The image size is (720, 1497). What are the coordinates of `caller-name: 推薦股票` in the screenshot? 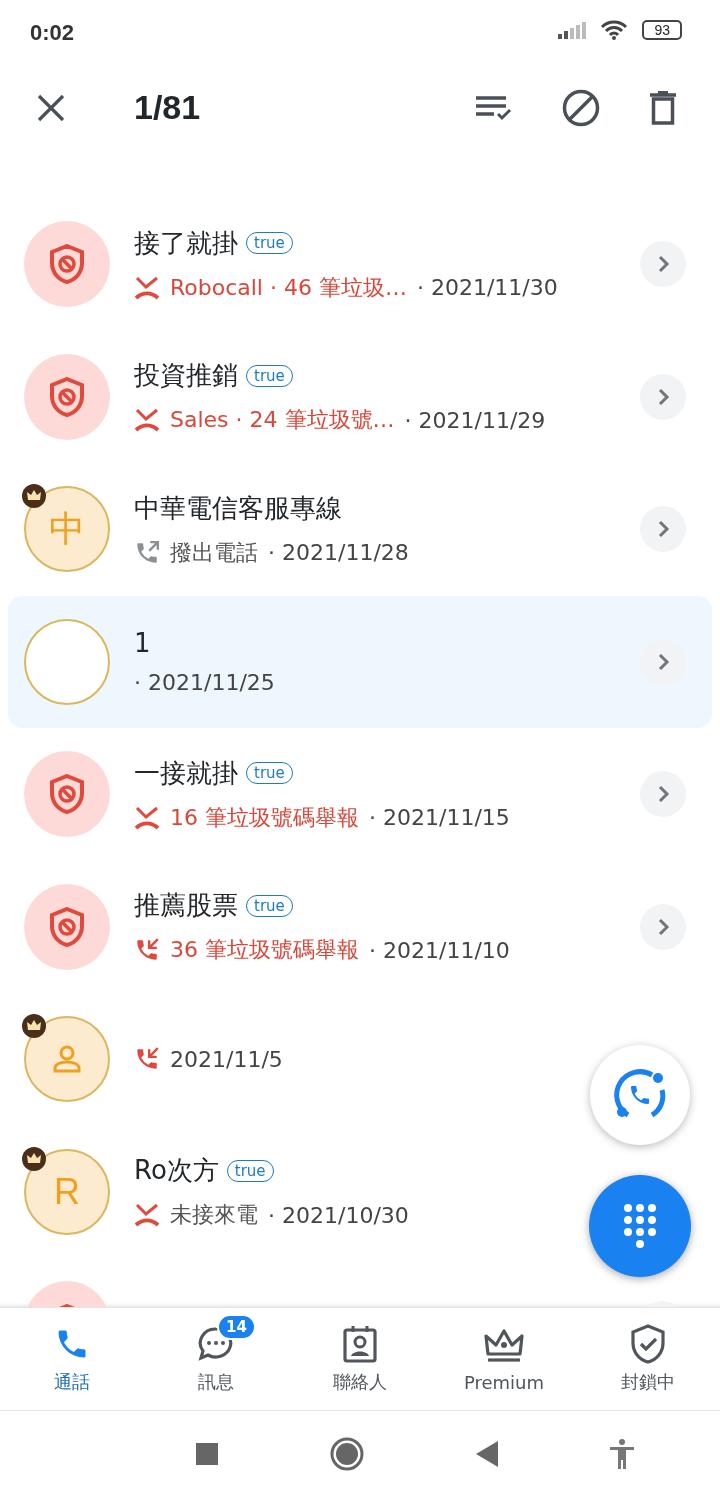 It's located at (186, 906).